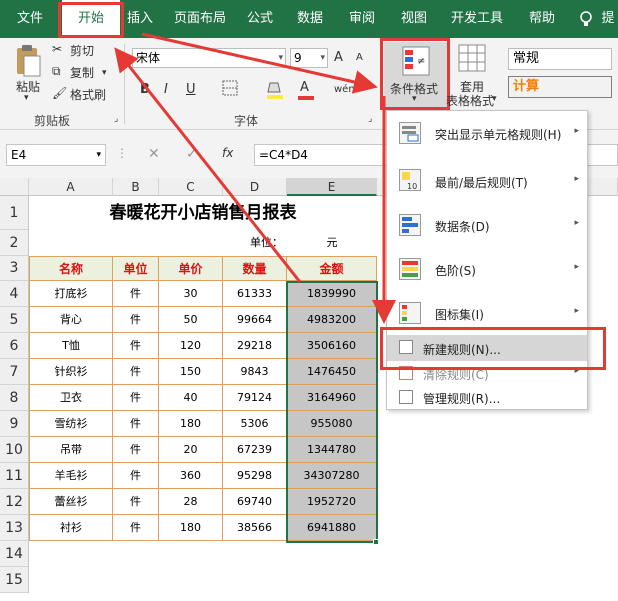  I want to click on arrow-to-home-tab, so click(208, 165).